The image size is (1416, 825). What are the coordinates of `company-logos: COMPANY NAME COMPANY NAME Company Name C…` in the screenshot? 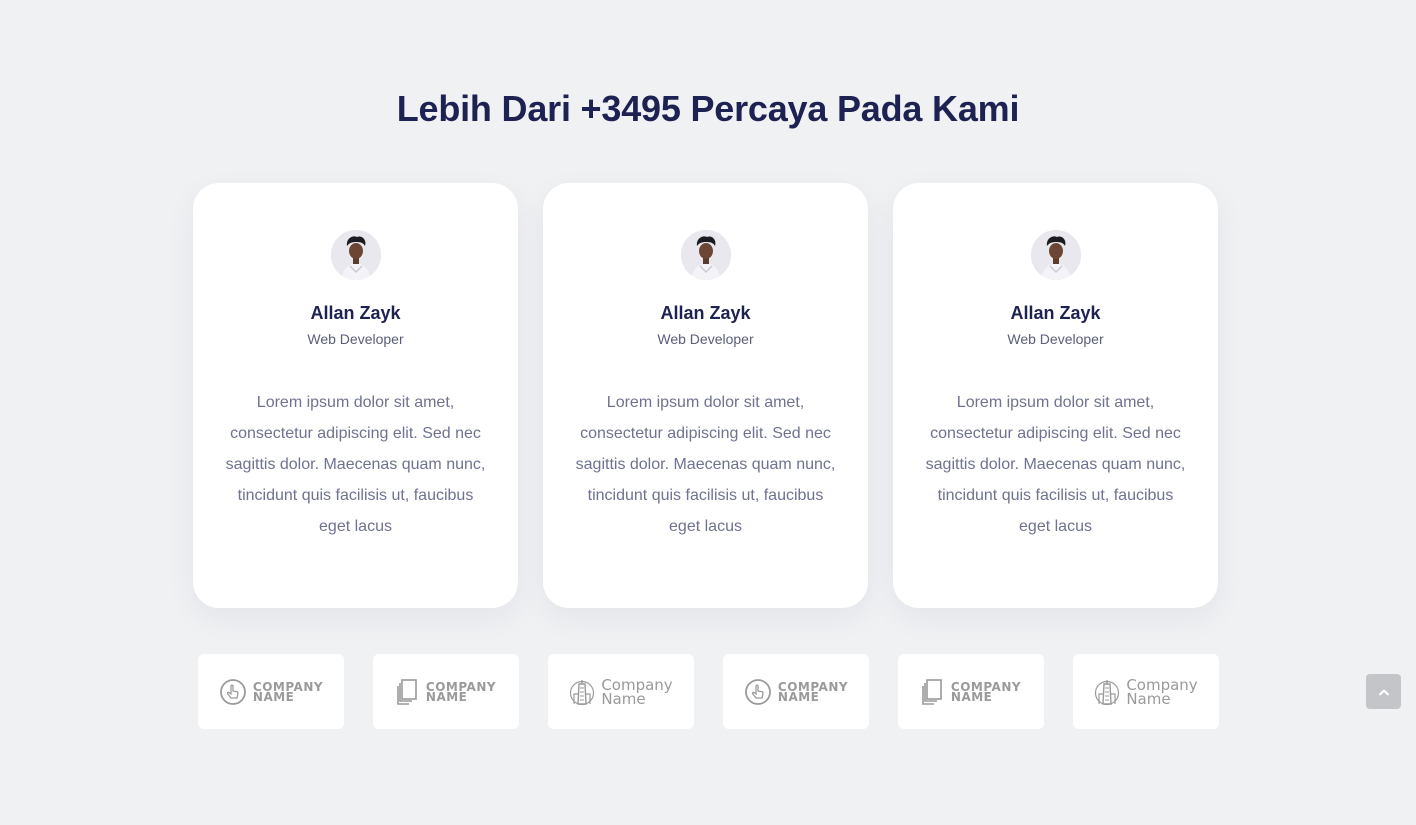 It's located at (708, 691).